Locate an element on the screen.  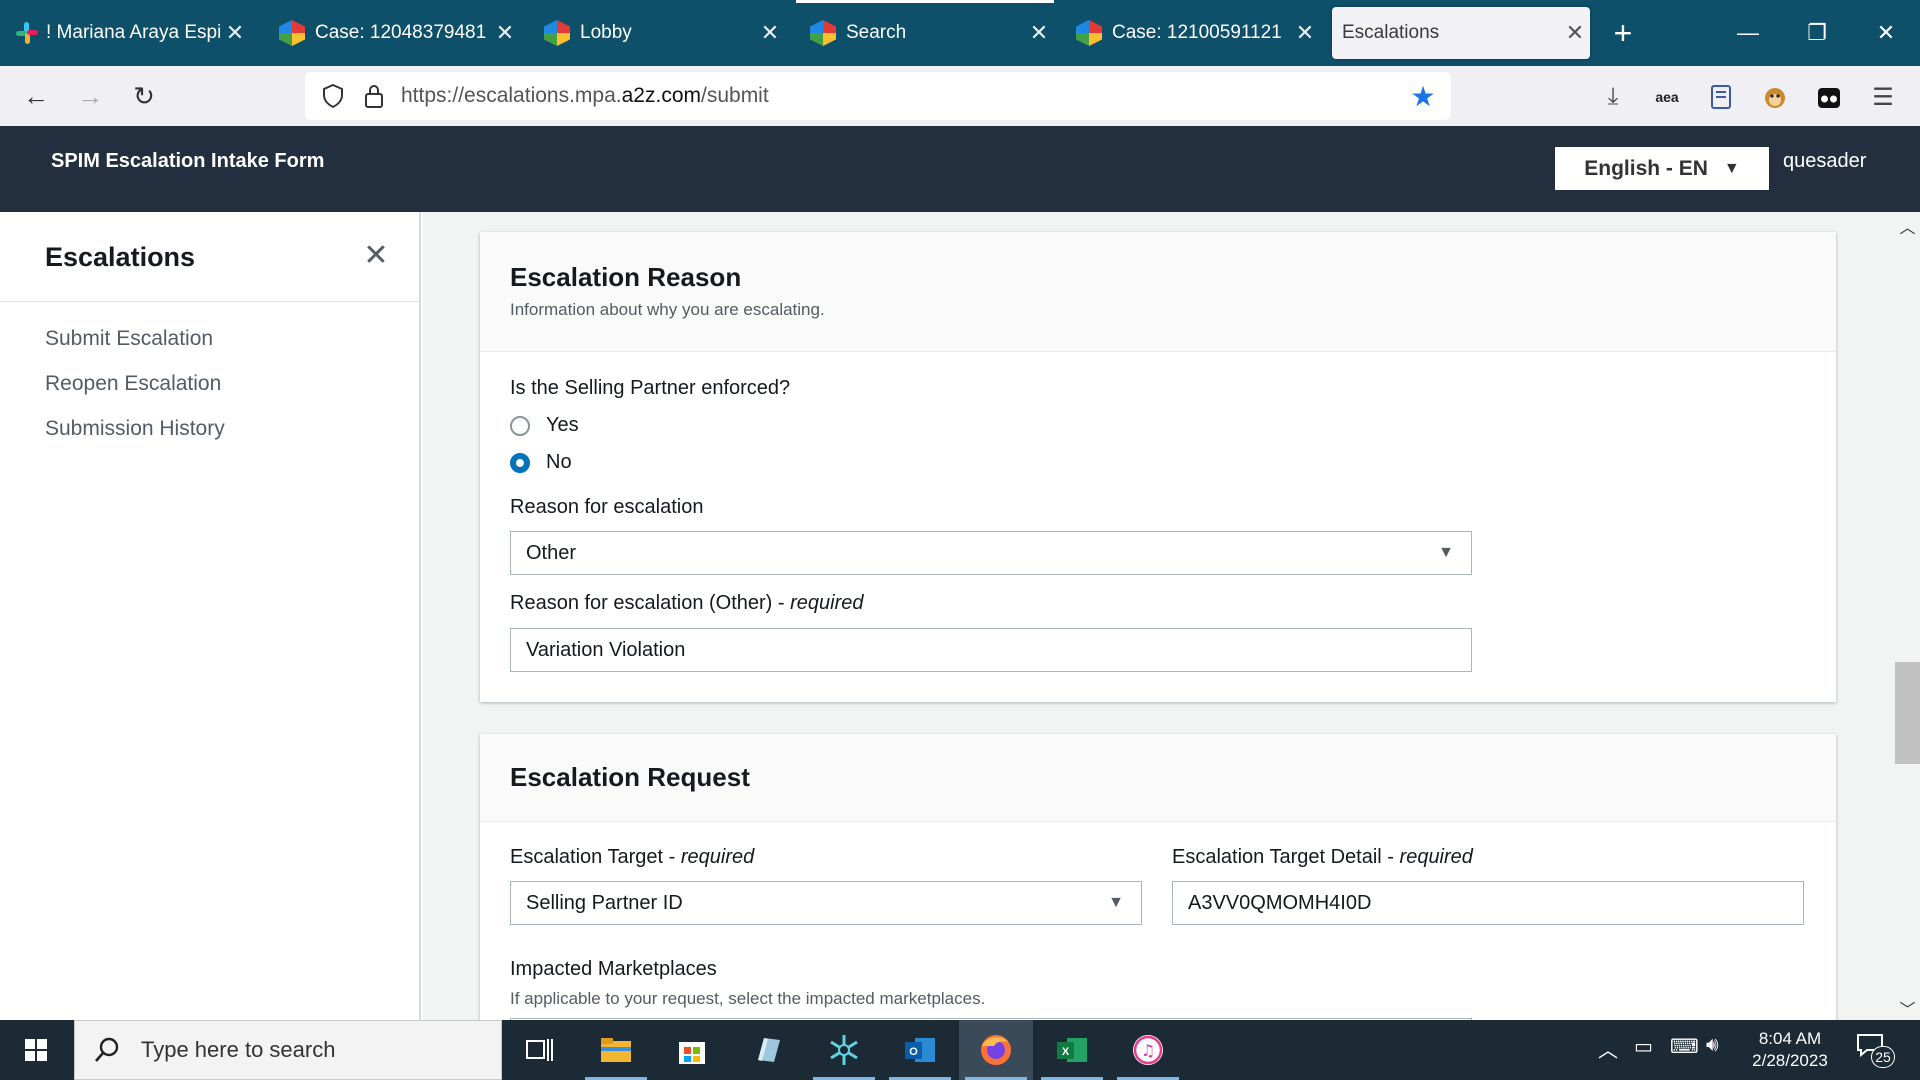
panel-title: Escalation Reason is located at coordinates (626, 277).